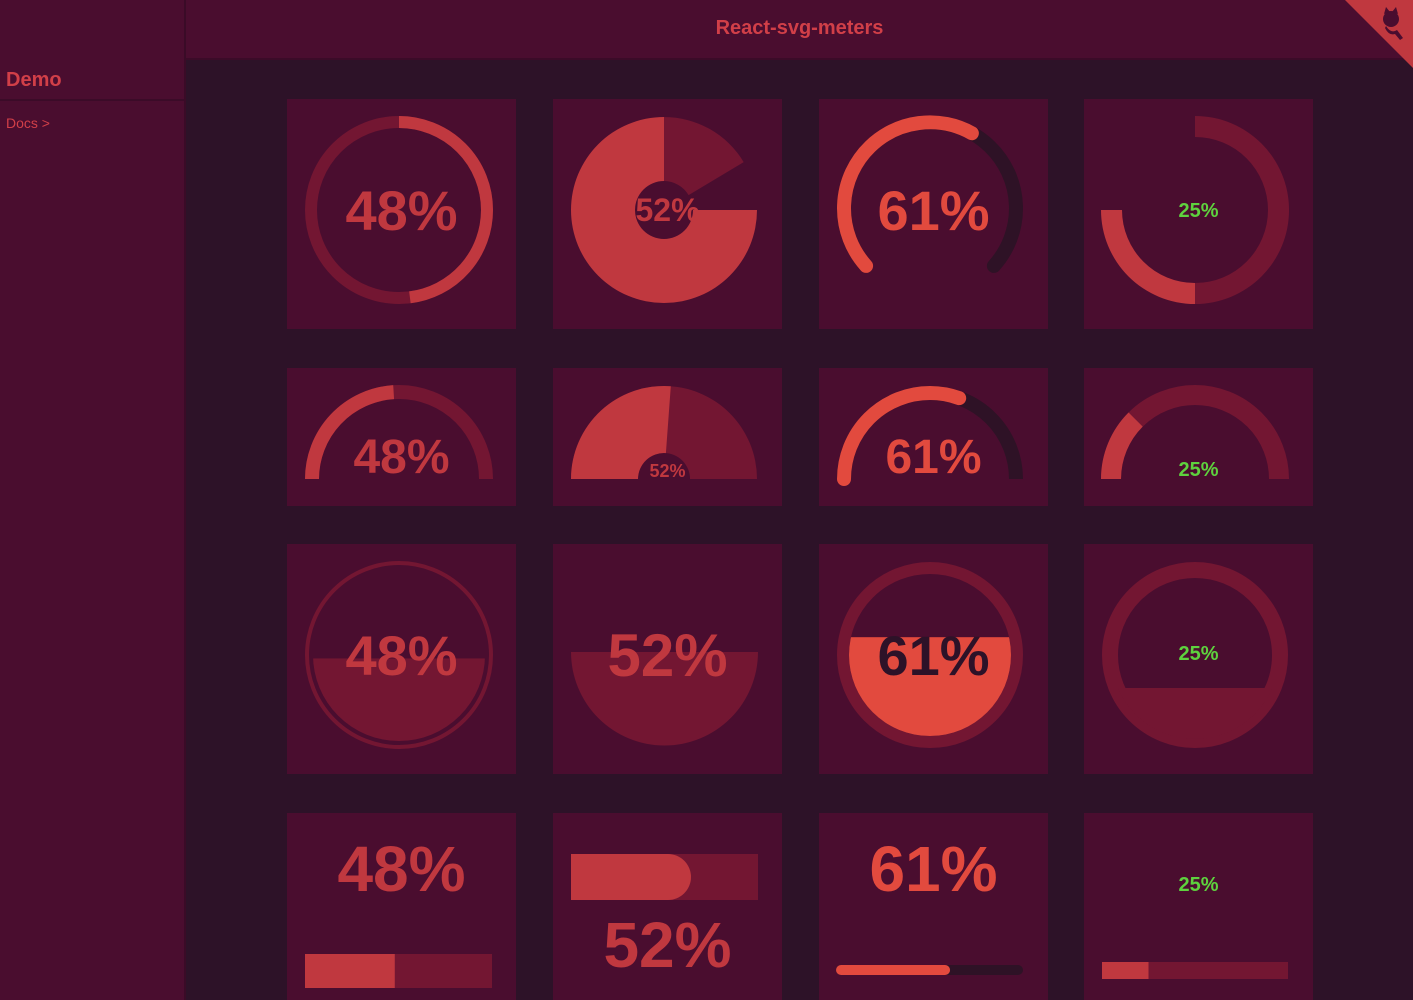  What do you see at coordinates (1148, 257) in the screenshot?
I see `donut-progress` at bounding box center [1148, 257].